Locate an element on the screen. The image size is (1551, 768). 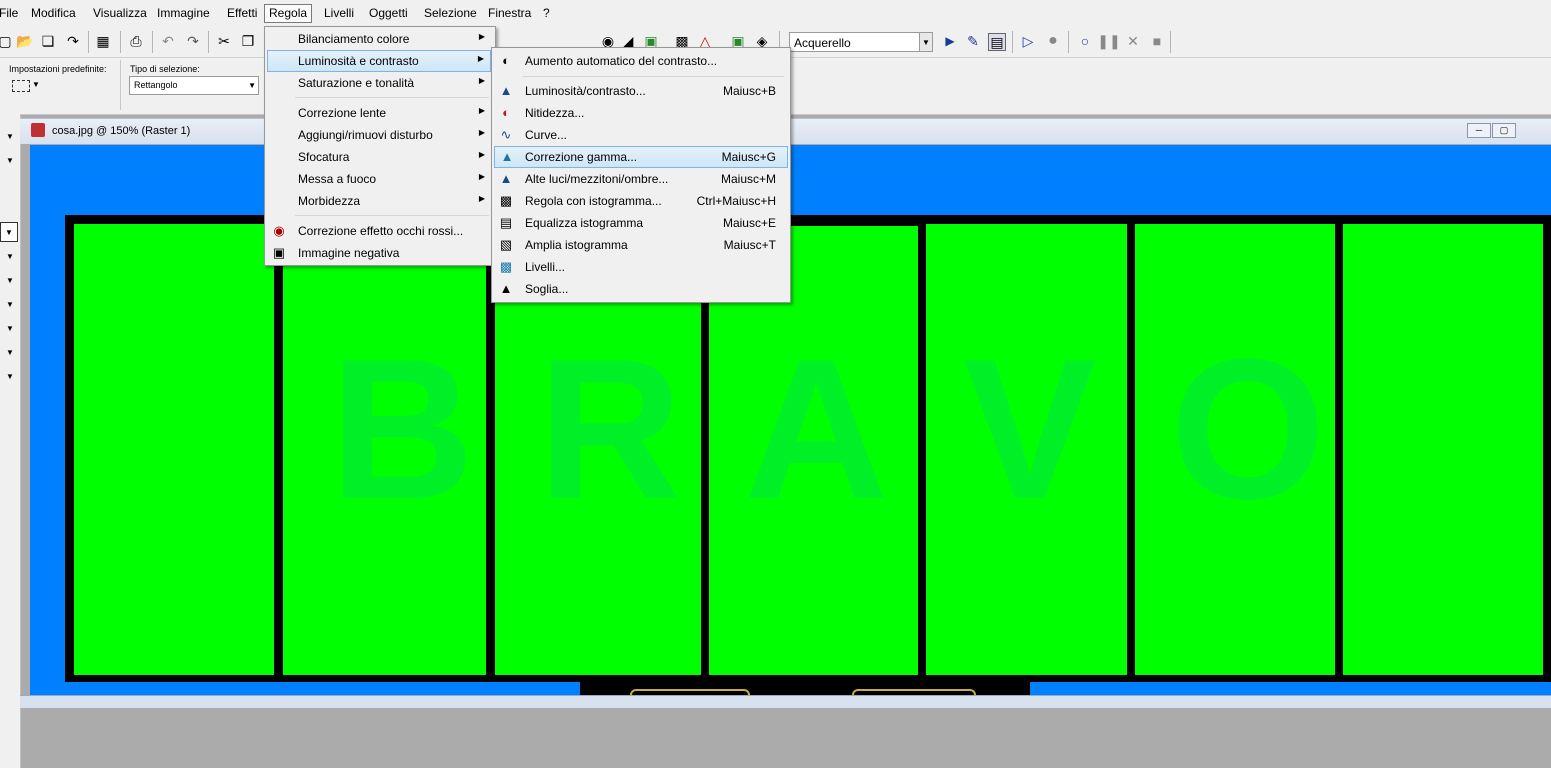
submenu-item-alte-luci: ▲ Alte luci/mezzitoni/ombre... Maiusc+M is located at coordinates (640, 179).